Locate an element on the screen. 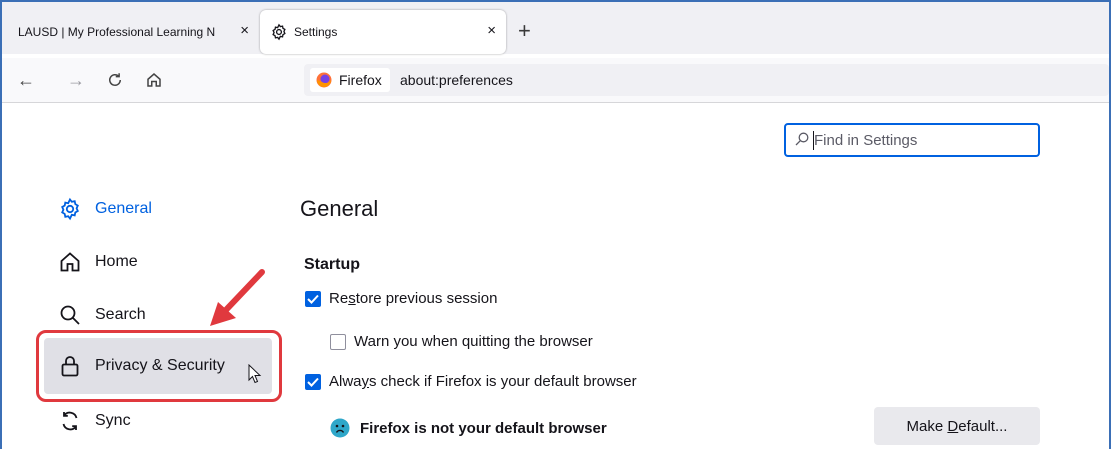  reload-icon is located at coordinates (115, 79).